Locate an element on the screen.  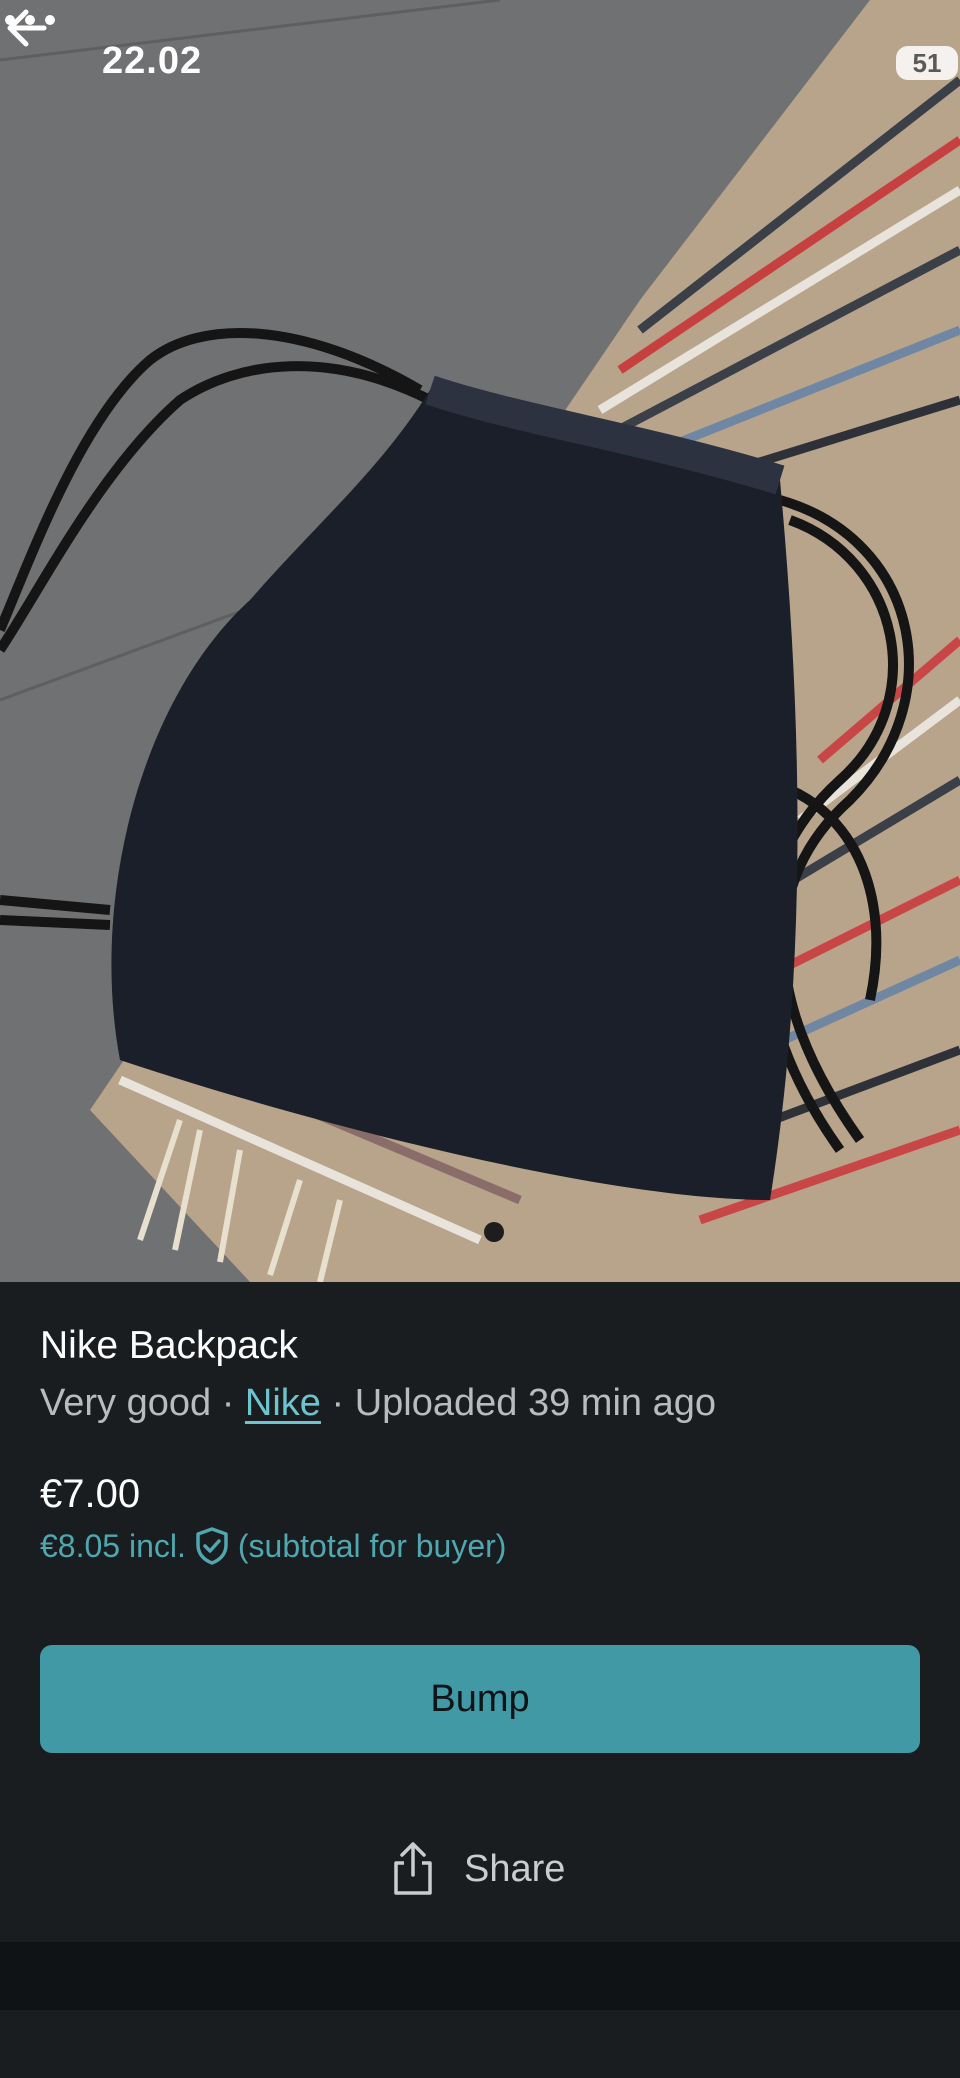
buyer-price: €8.05 incl. (subtotal for buyer) is located at coordinates (273, 1546).